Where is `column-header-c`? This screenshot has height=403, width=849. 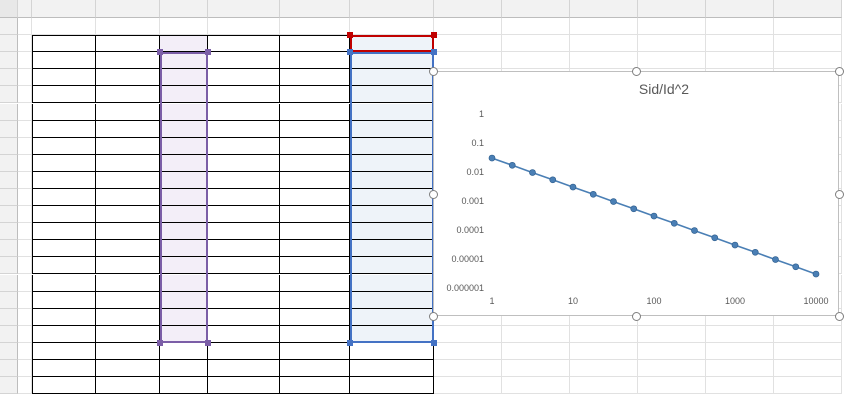 column-header-c is located at coordinates (128, 9).